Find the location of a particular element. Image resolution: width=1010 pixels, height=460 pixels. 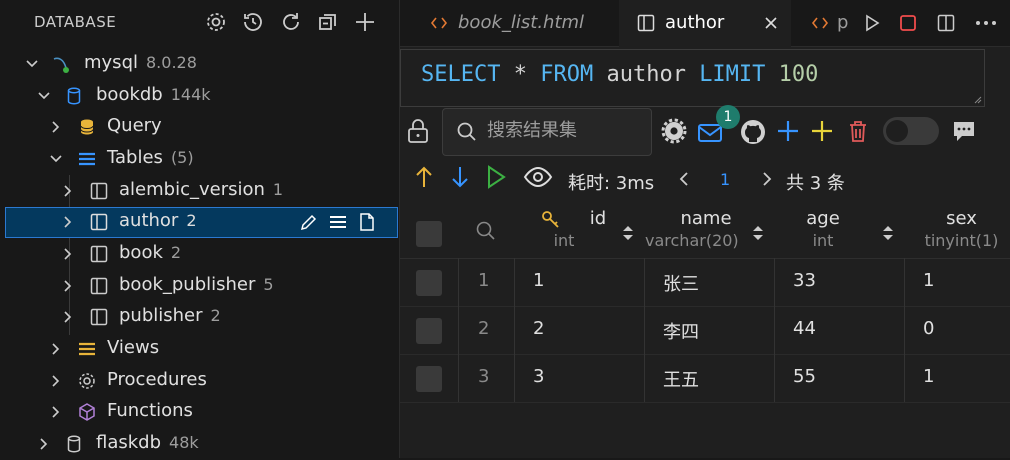

table-item: alembic_version 1 is located at coordinates (199, 191).